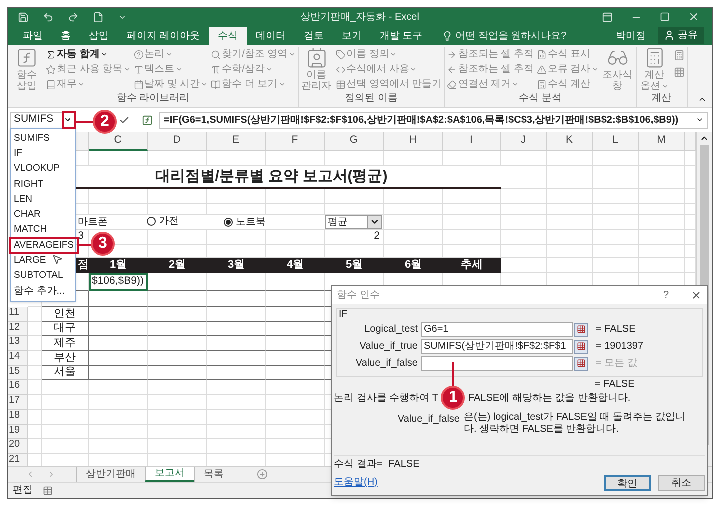  I want to click on row-header: 15, so click(18, 373).